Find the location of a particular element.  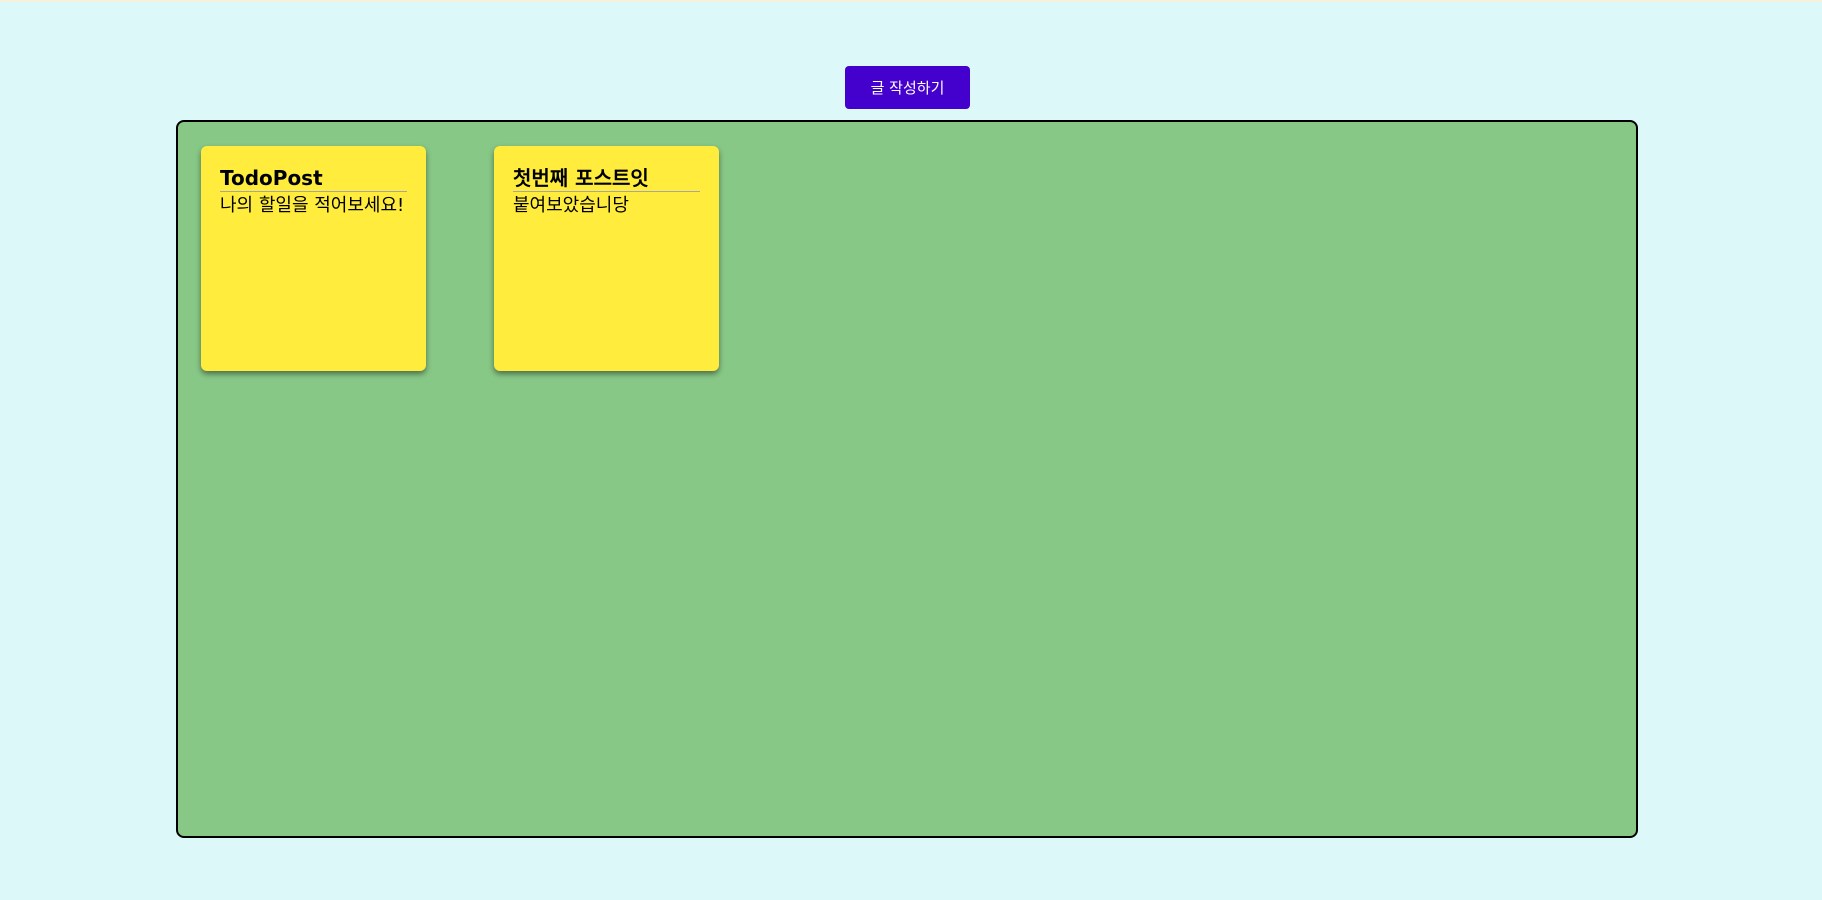

postit-note-body: 나의 할일을 적어보세요! is located at coordinates (312, 205).